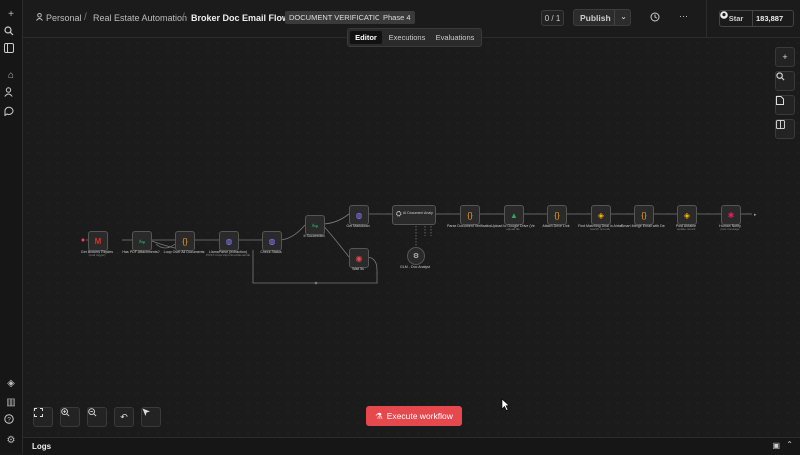  What do you see at coordinates (600, 229) in the screenshot?
I see `node-sublabel: search records` at bounding box center [600, 229].